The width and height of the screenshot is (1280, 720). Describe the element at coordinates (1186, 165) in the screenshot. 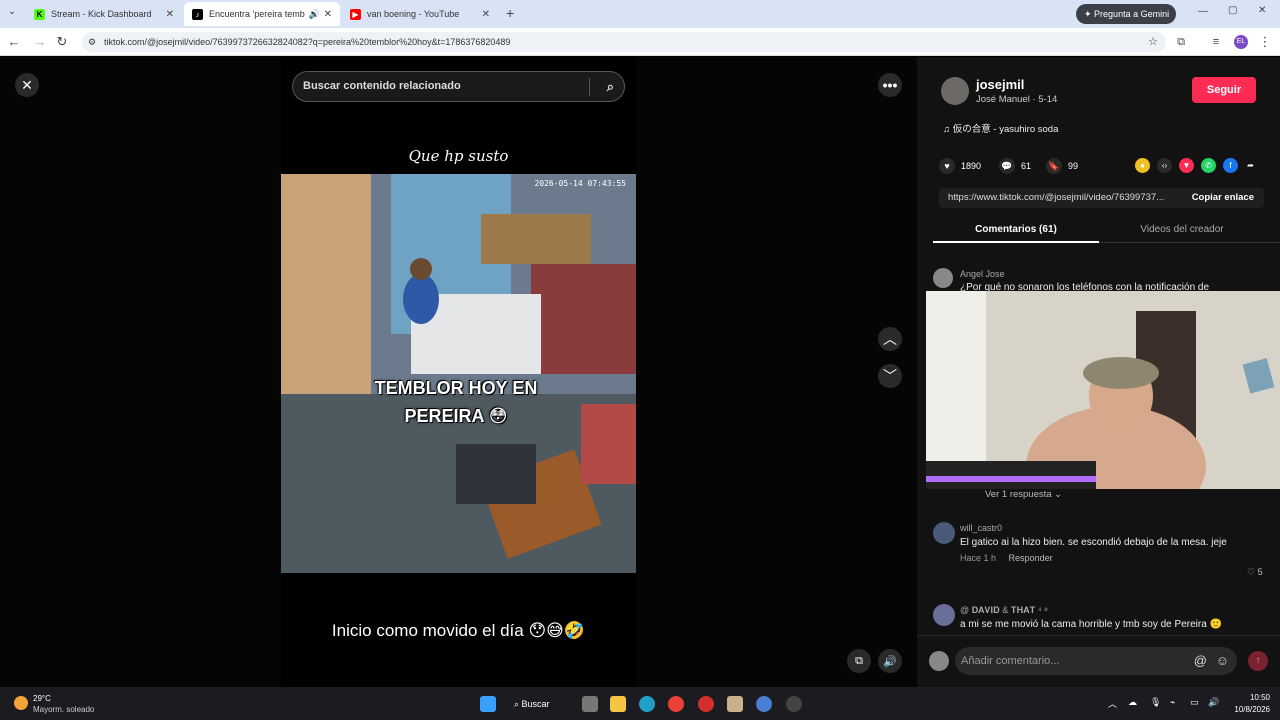

I see `send-icon: ▼` at that location.